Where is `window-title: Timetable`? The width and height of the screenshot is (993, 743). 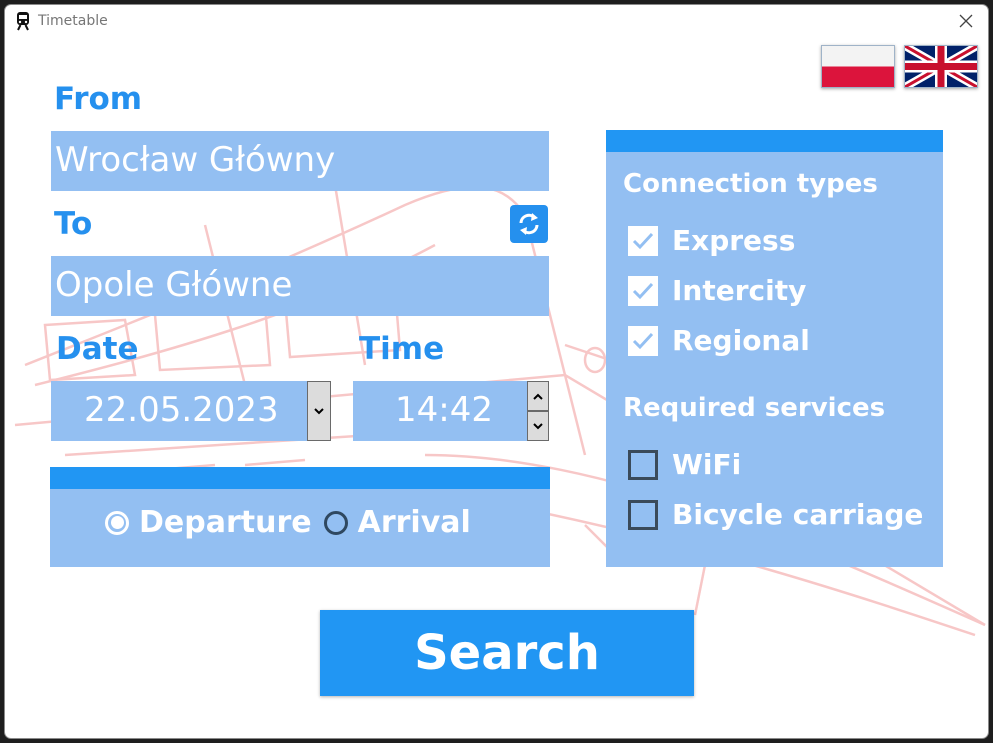 window-title: Timetable is located at coordinates (73, 21).